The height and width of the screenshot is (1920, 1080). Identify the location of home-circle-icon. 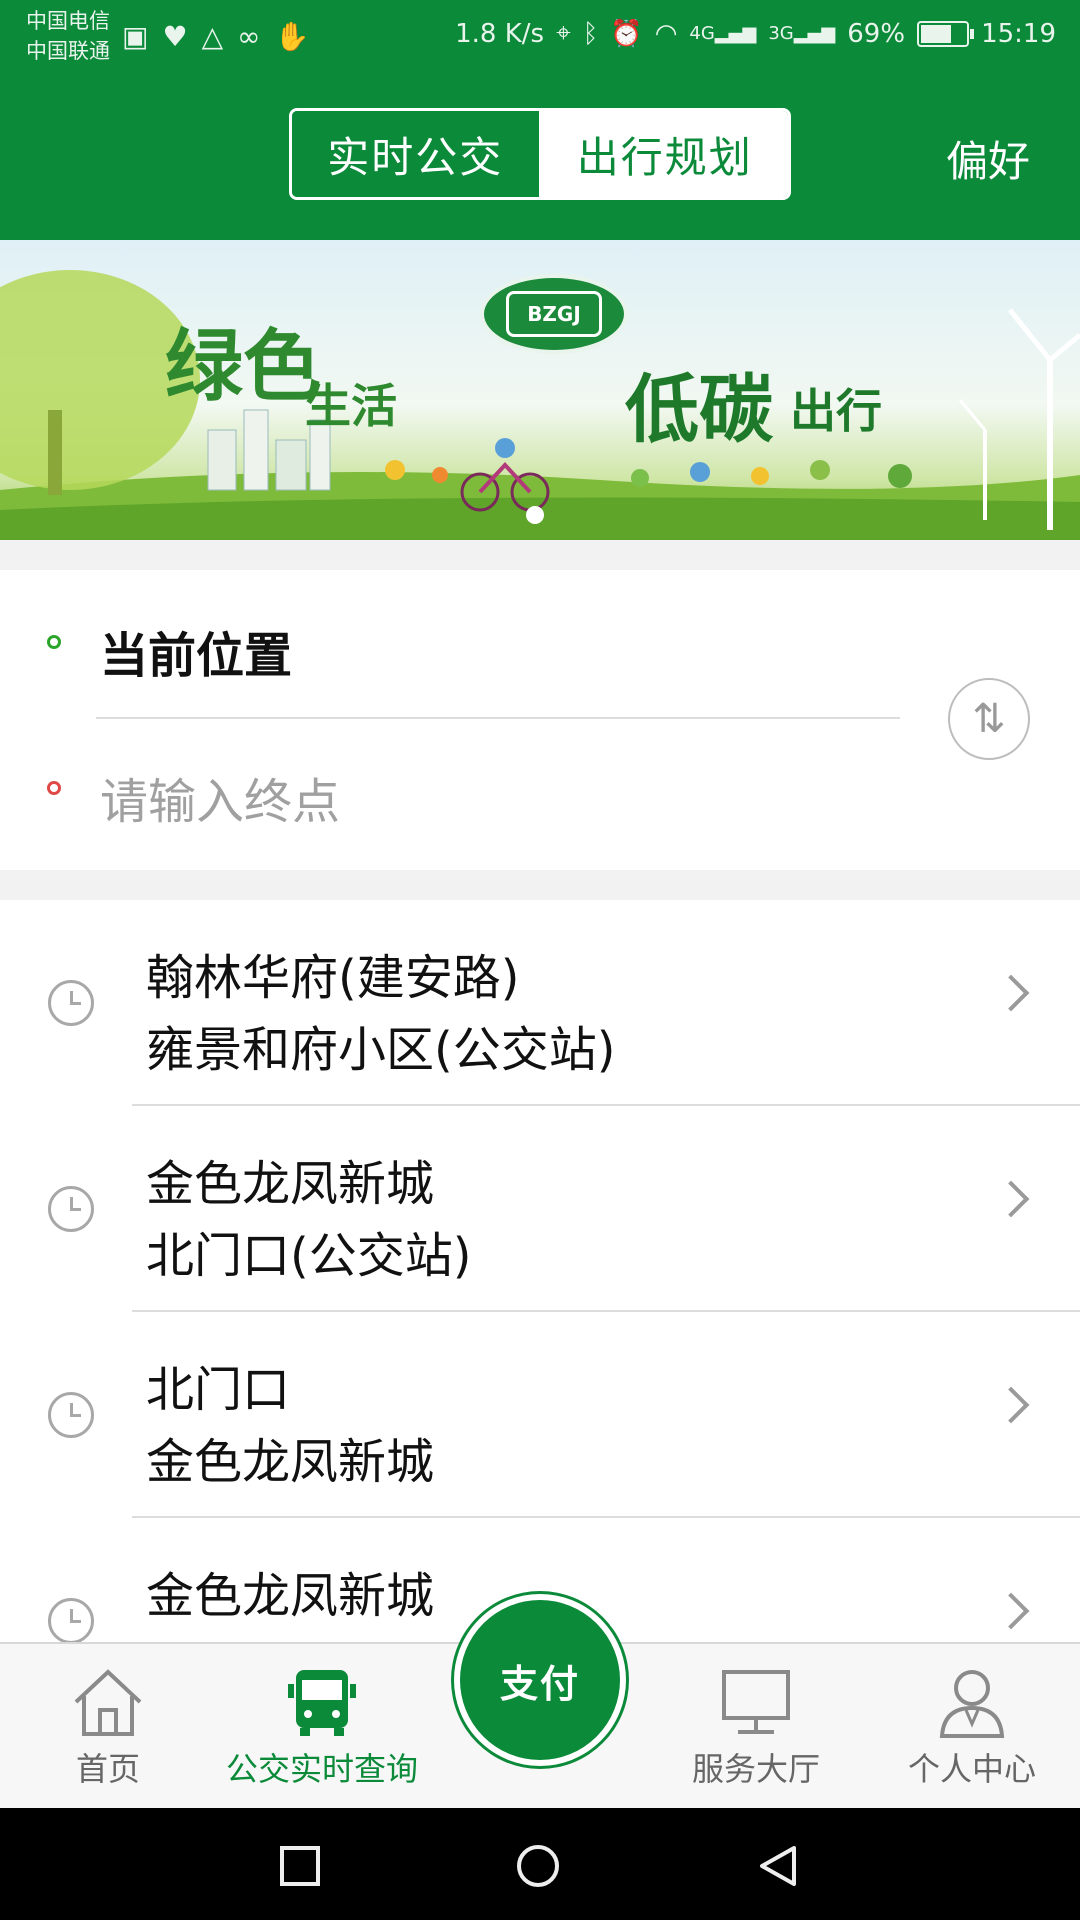
(538, 1866).